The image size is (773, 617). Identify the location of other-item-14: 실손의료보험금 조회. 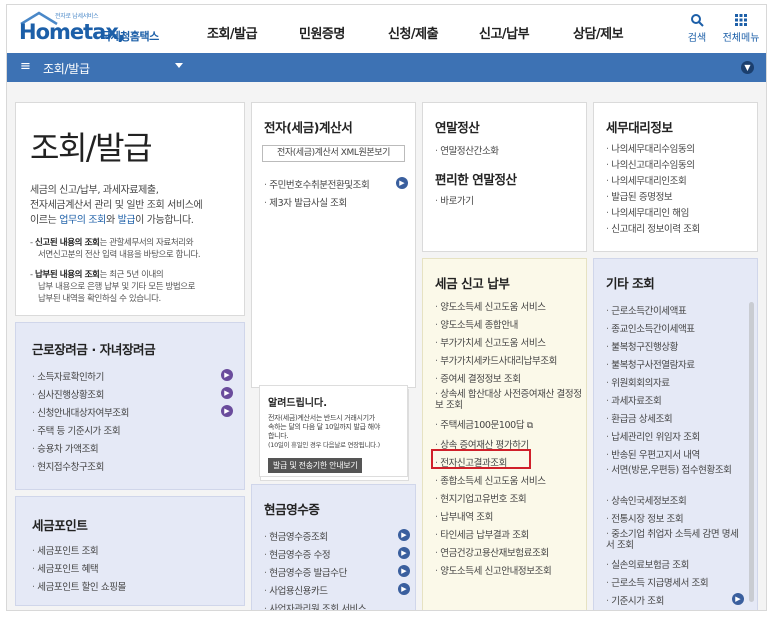
(647, 564).